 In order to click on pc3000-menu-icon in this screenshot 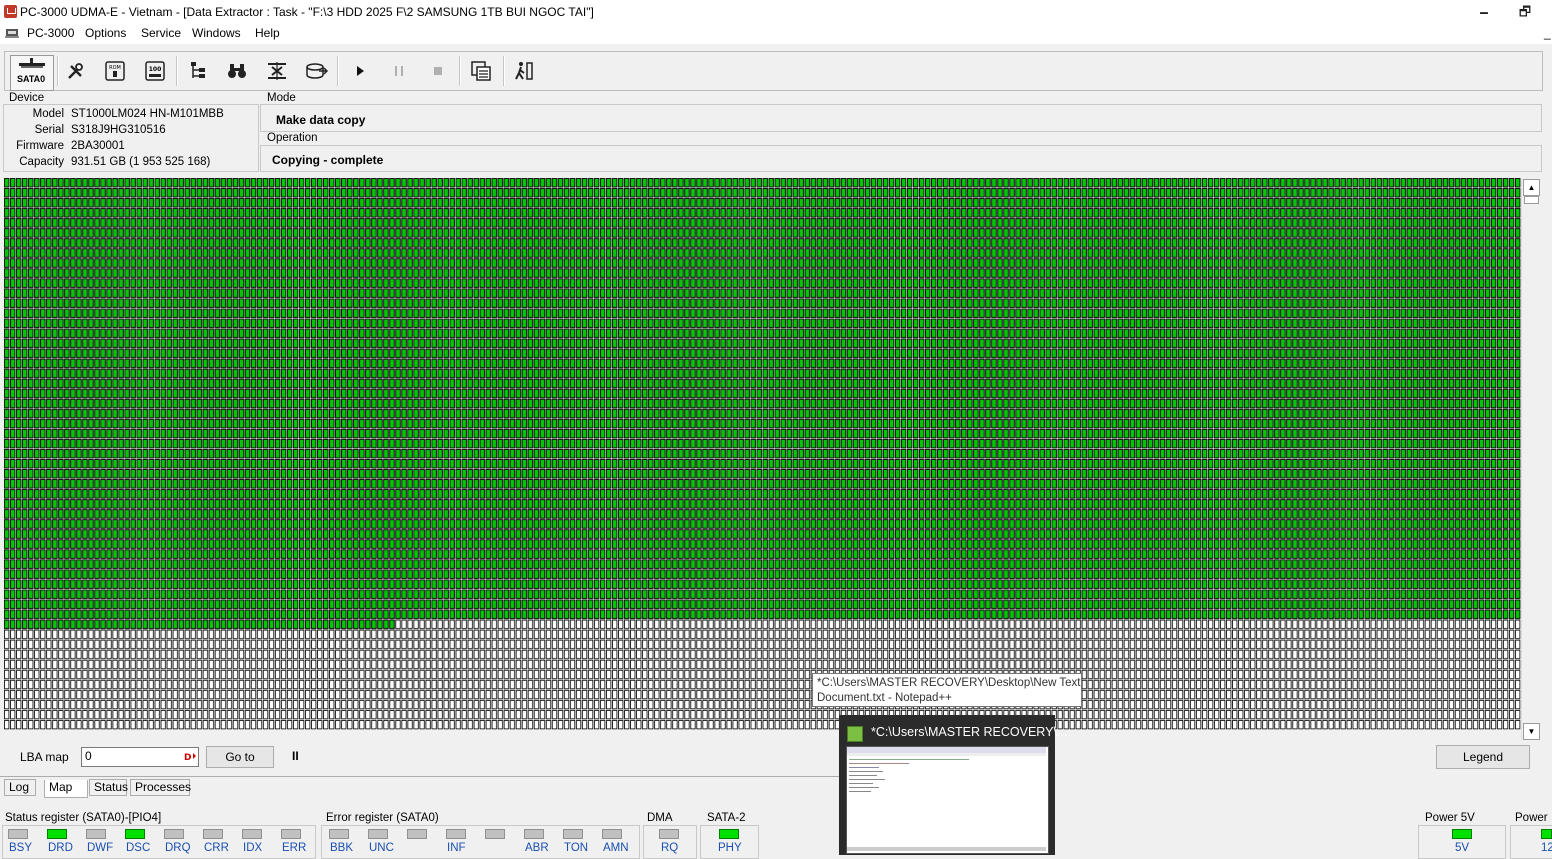, I will do `click(12, 33)`.